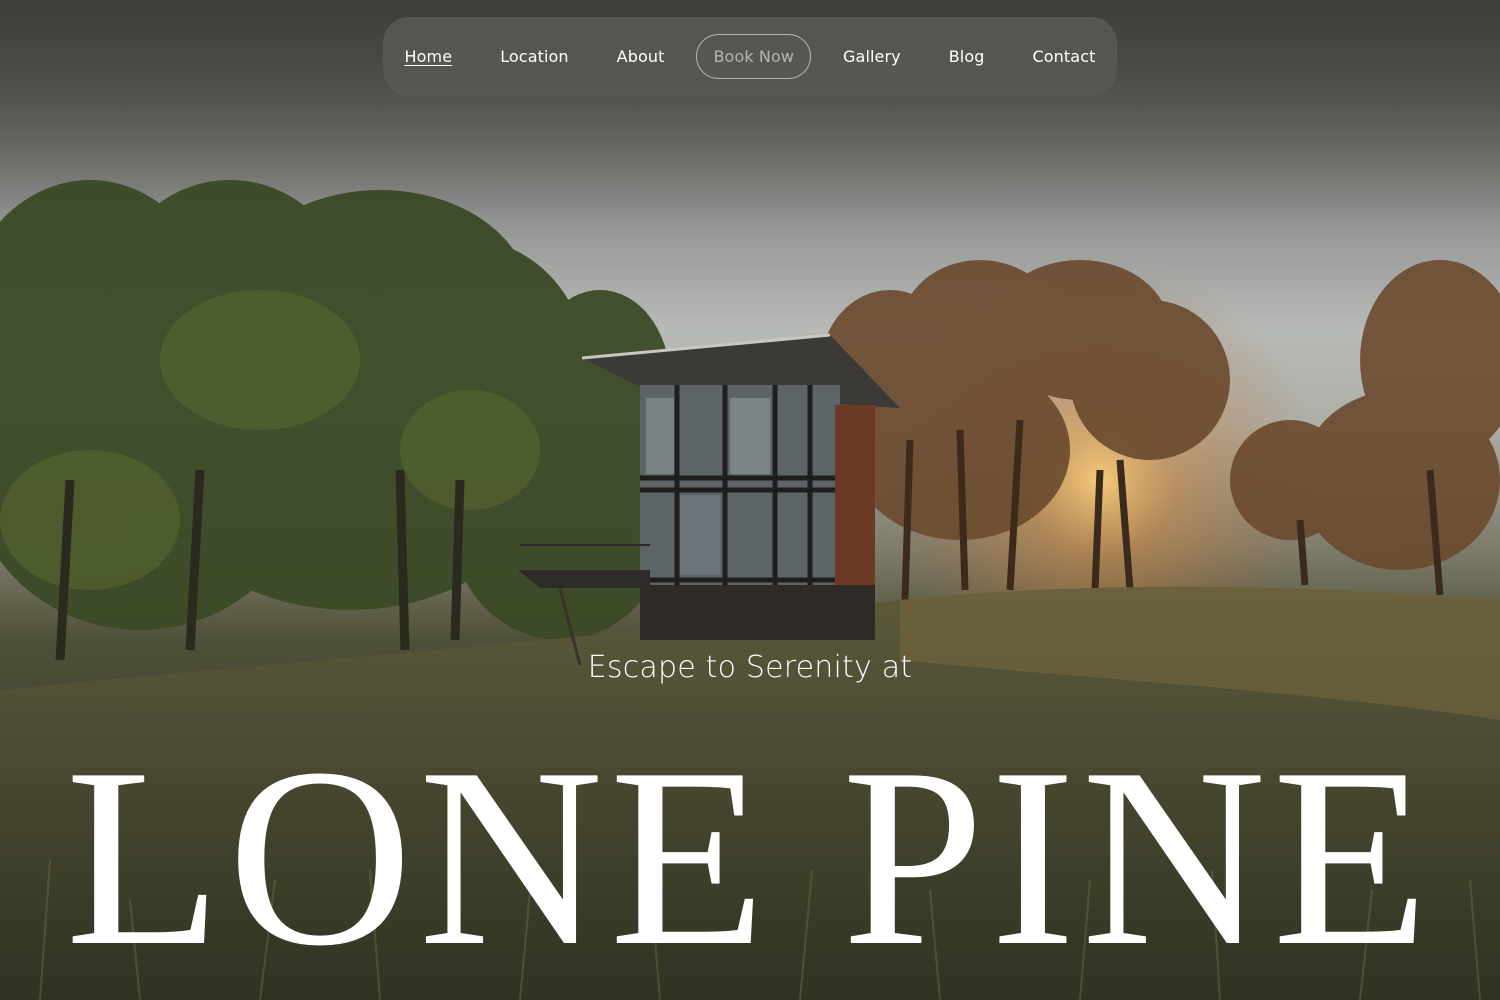 The height and width of the screenshot is (1000, 1500). I want to click on nav-link-gallery: Gallery, so click(872, 56).